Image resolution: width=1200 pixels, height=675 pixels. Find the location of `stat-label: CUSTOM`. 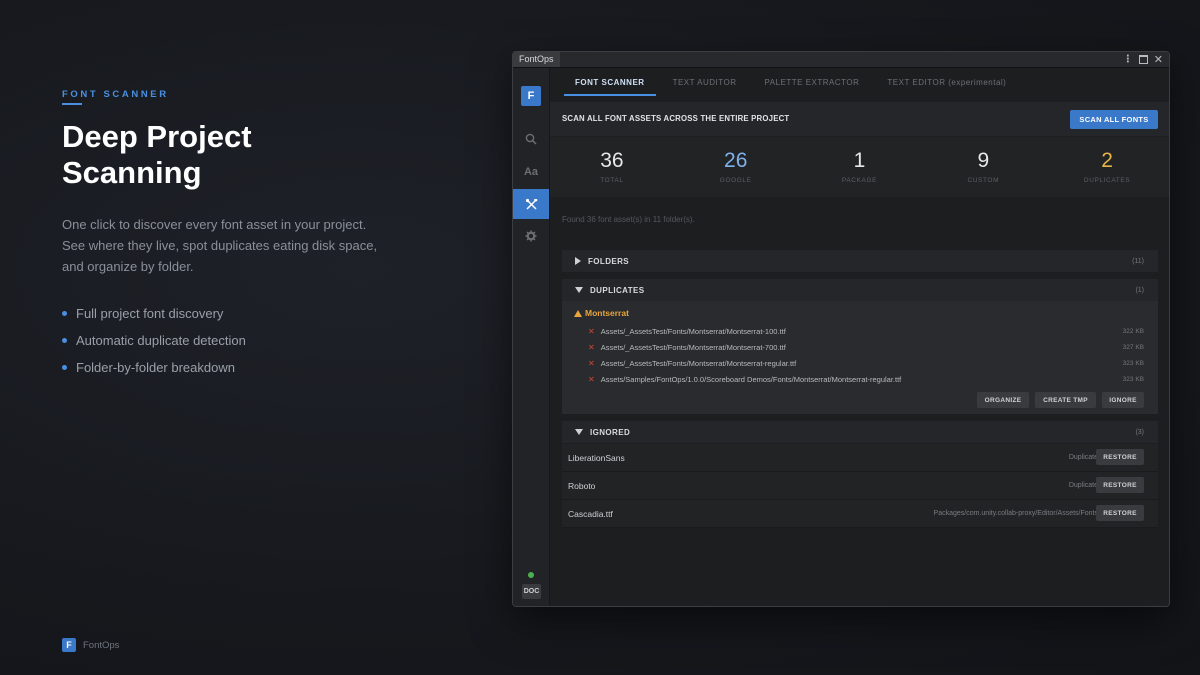

stat-label: CUSTOM is located at coordinates (983, 180).